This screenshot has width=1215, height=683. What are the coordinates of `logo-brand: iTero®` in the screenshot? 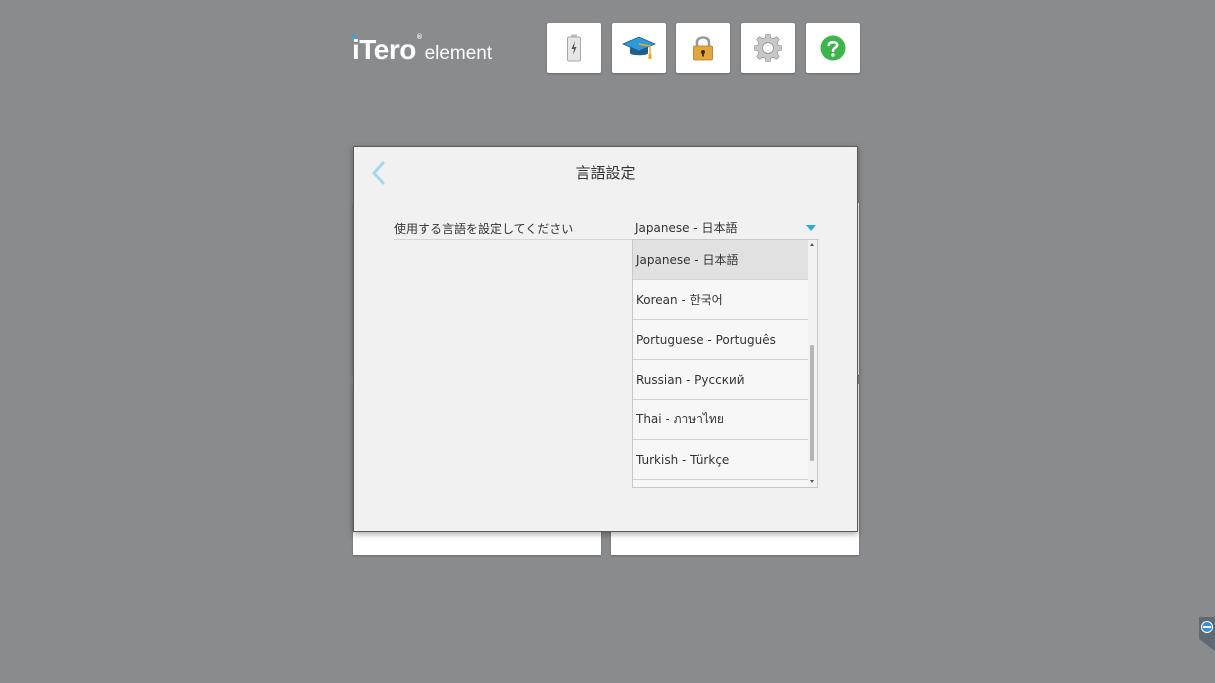 It's located at (387, 49).